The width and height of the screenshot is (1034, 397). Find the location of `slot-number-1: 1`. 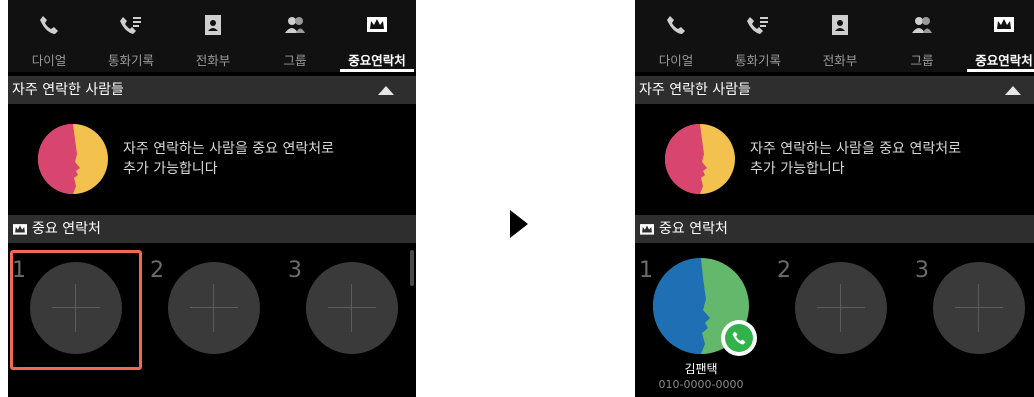

slot-number-1: 1 is located at coordinates (646, 270).